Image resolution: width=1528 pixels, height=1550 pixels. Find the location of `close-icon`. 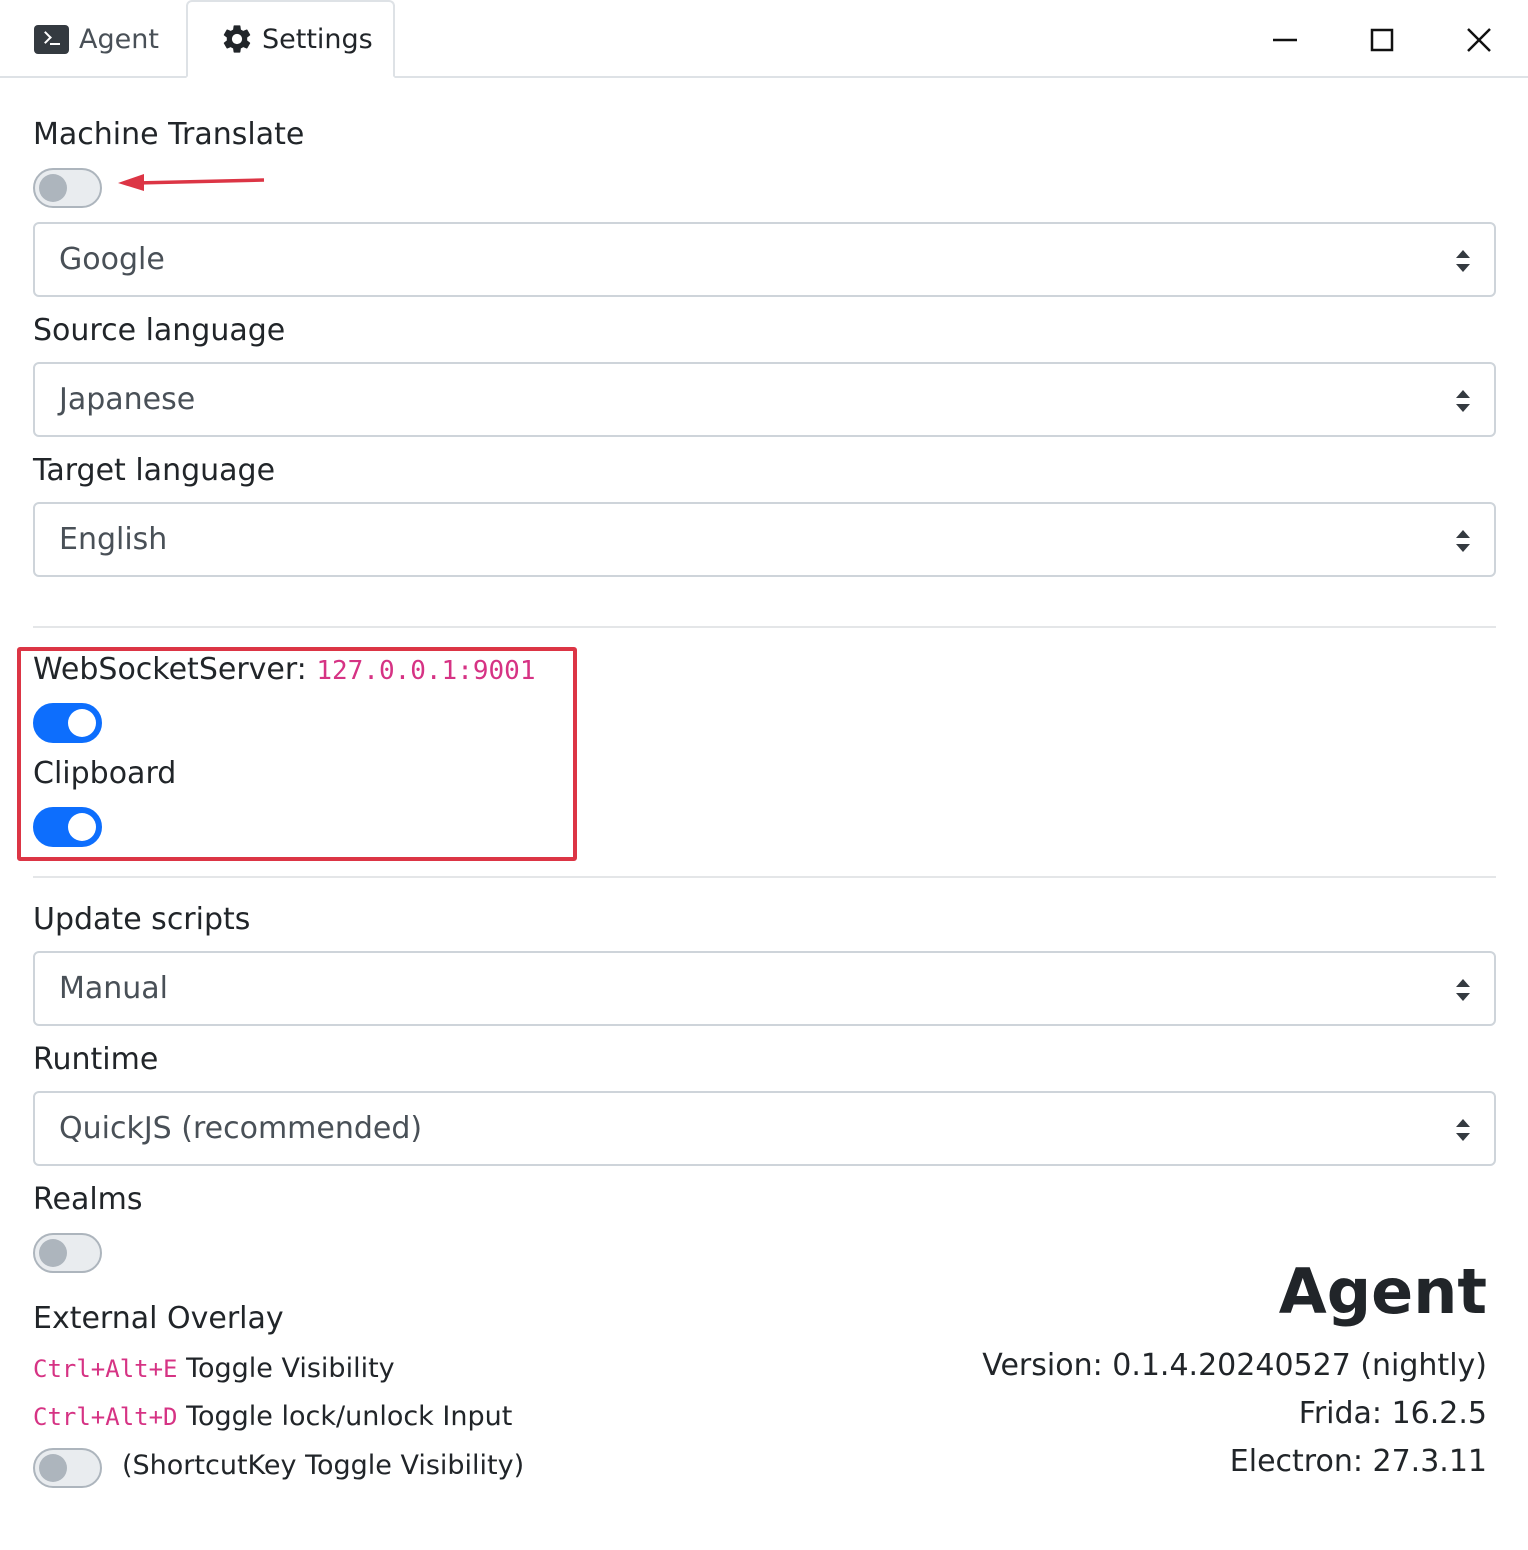

close-icon is located at coordinates (1479, 40).